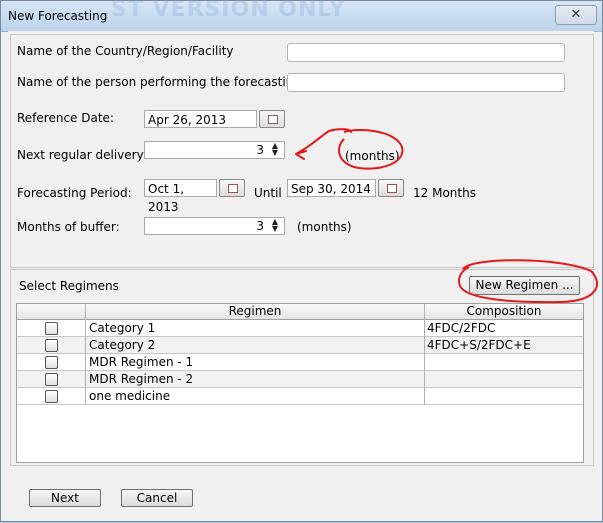 Image resolution: width=603 pixels, height=523 pixels. Describe the element at coordinates (323, 144) in the screenshot. I see `annotation-arrow` at that location.